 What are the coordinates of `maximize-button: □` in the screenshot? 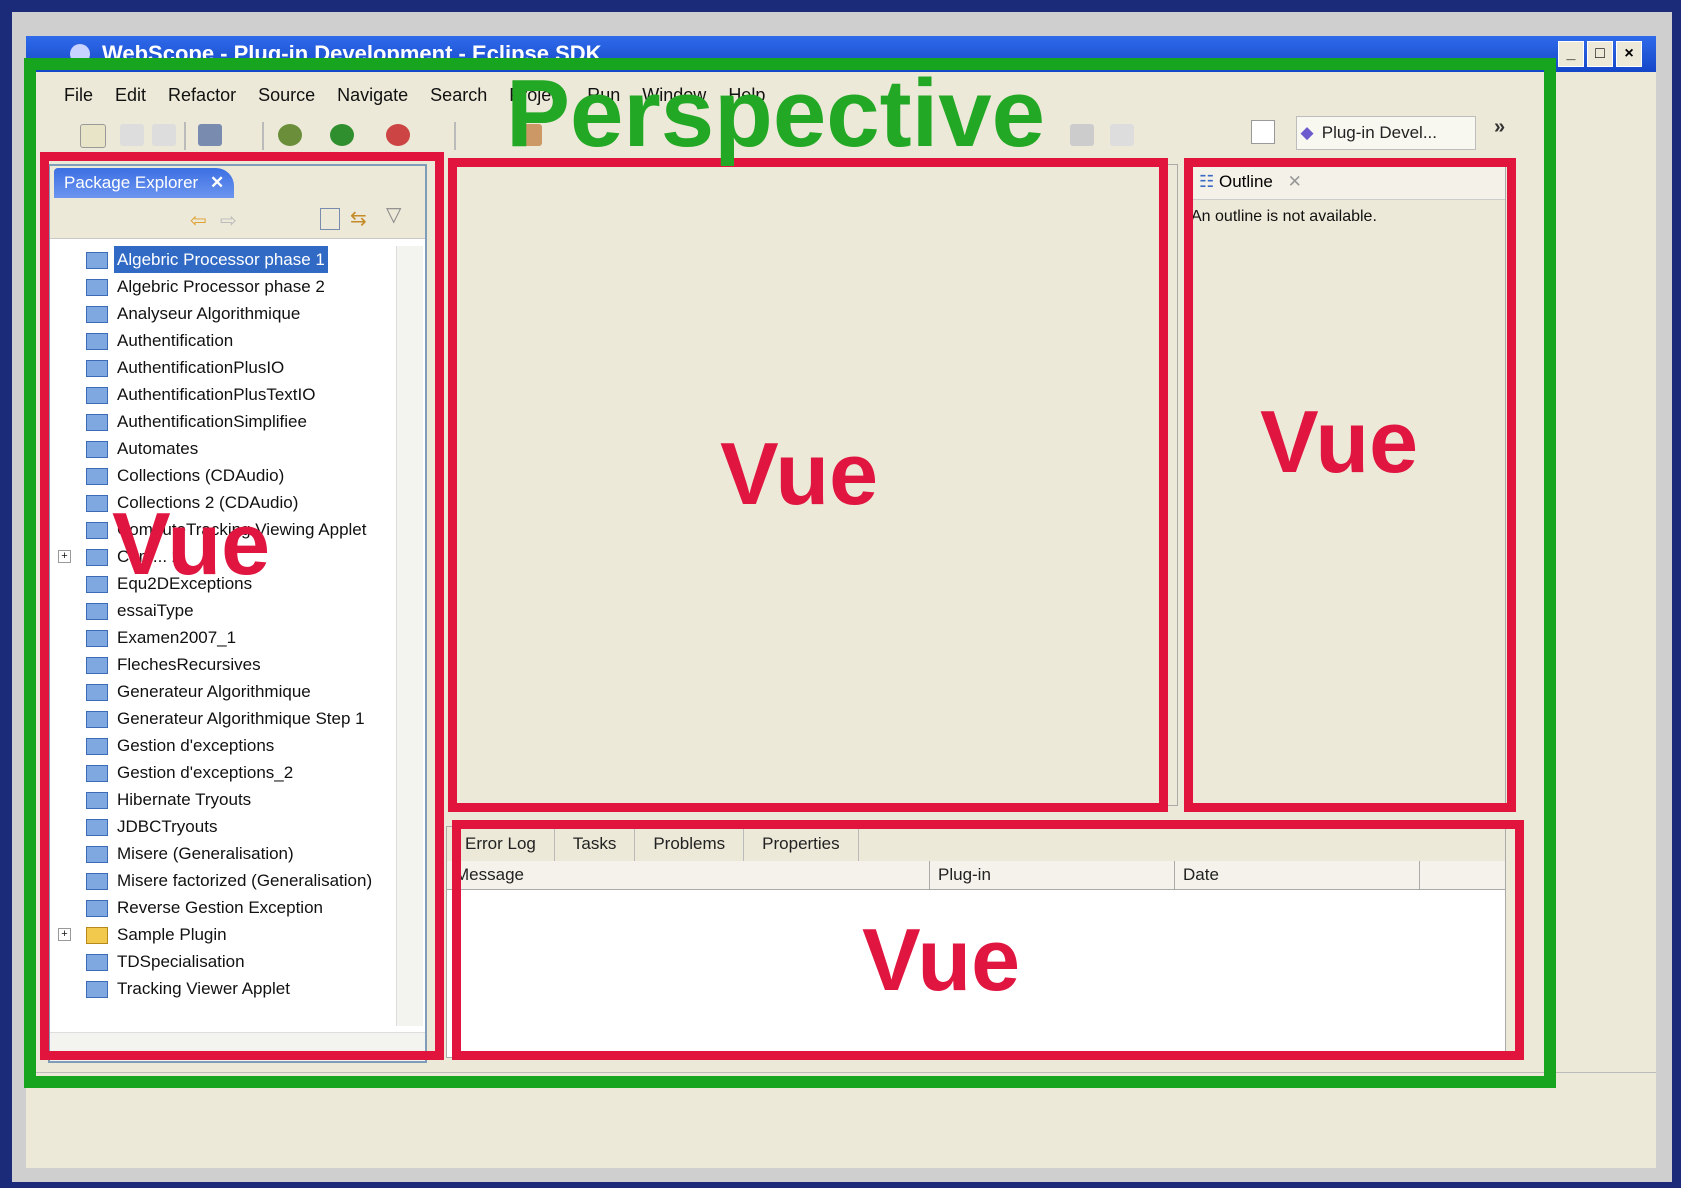 It's located at (1600, 54).